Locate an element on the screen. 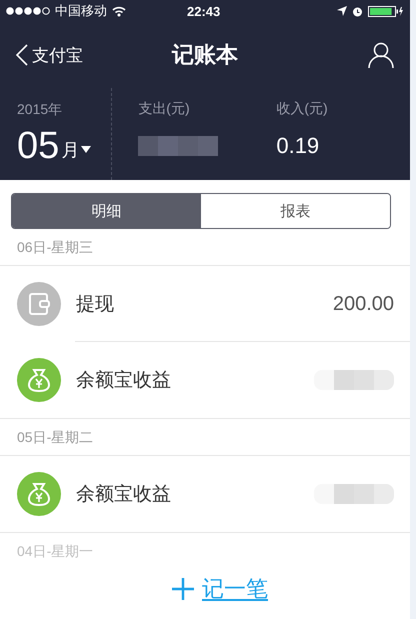 Image resolution: width=416 pixels, height=619 pixels. signal-icon is located at coordinates (28, 11).